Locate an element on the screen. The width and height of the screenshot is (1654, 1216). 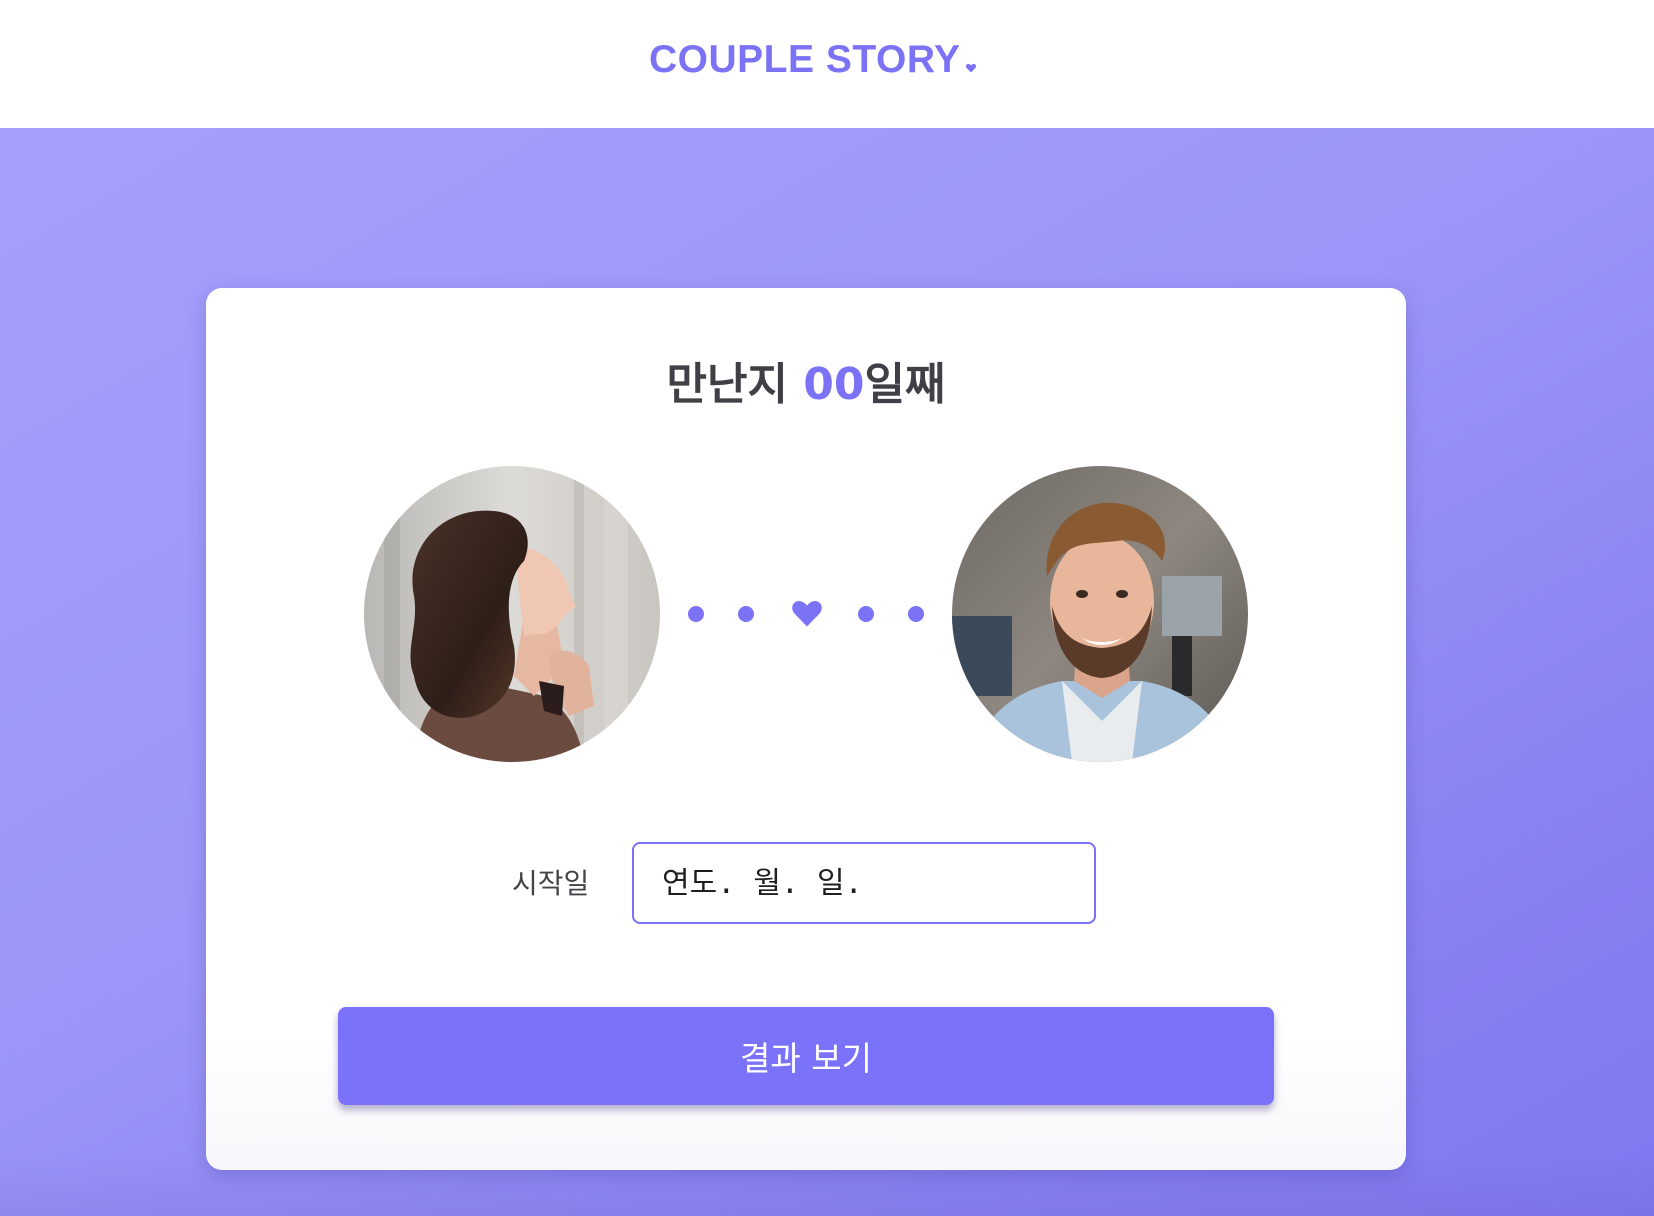
day-count: 00 is located at coordinates (834, 384).